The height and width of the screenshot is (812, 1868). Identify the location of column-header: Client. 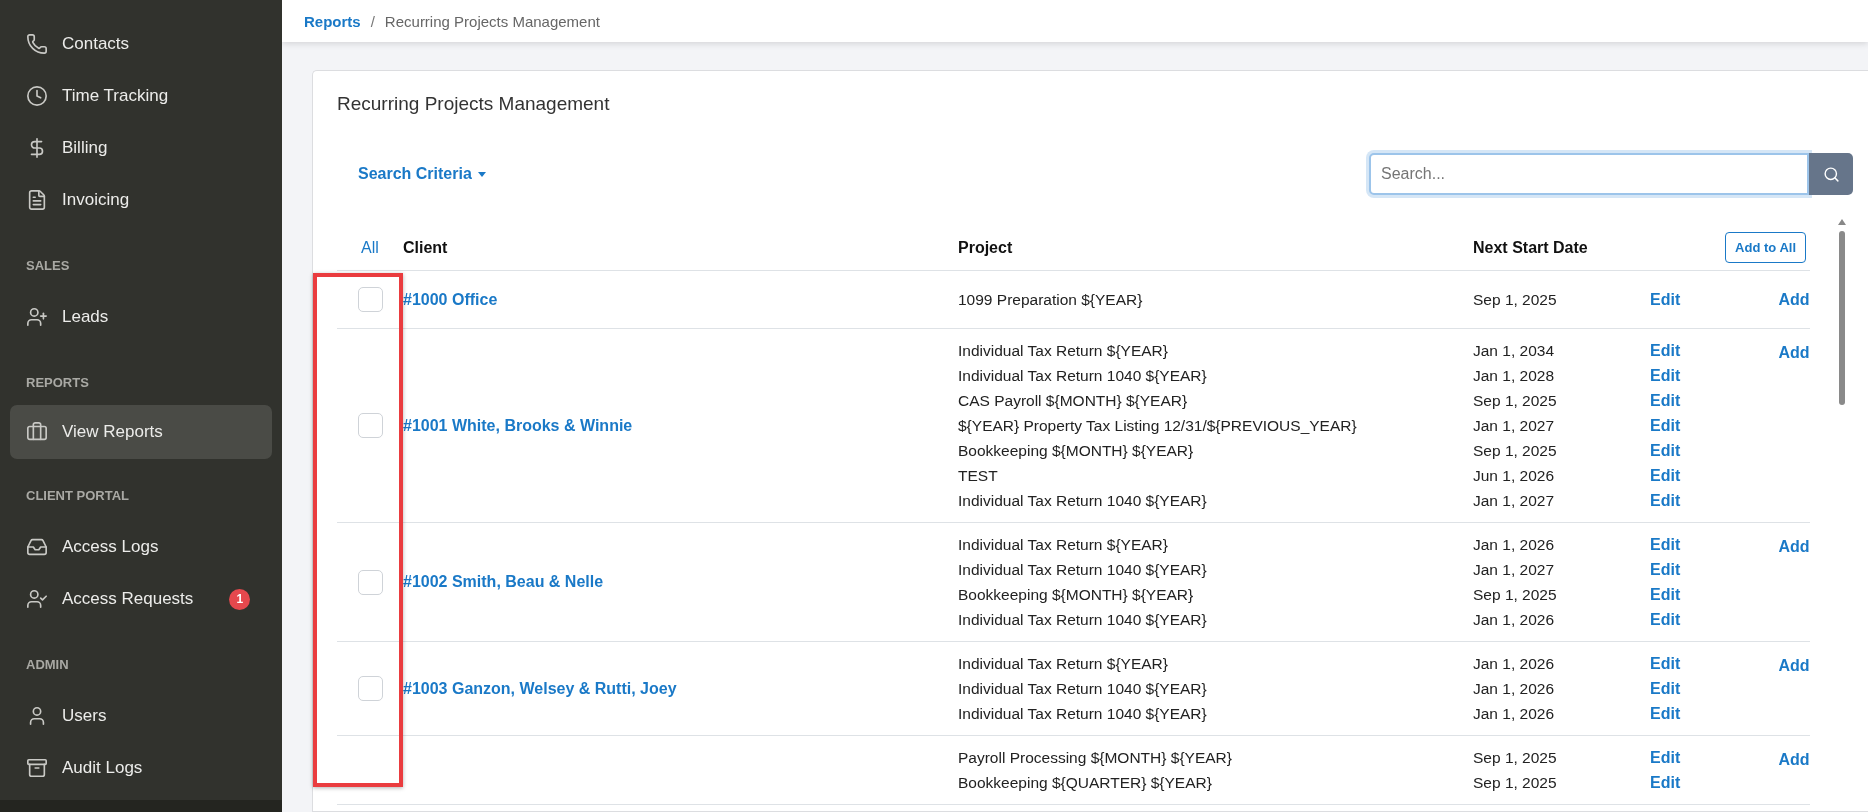
(426, 247).